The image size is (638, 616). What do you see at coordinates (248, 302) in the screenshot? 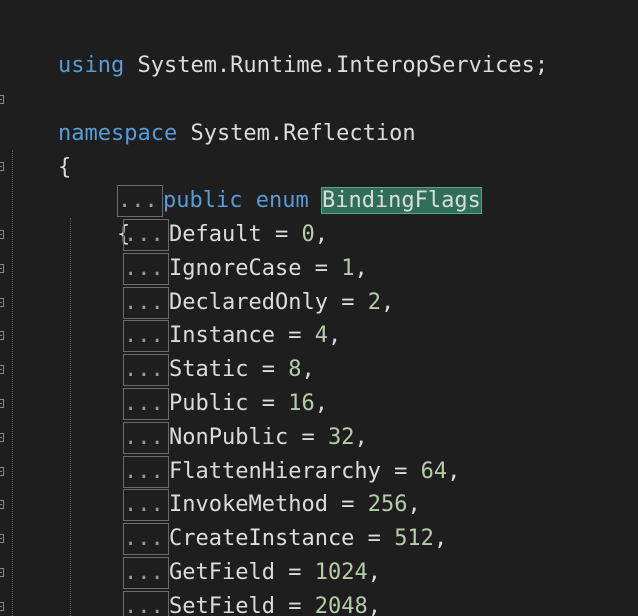
I see `enum-member-name: DeclaredOnly` at bounding box center [248, 302].